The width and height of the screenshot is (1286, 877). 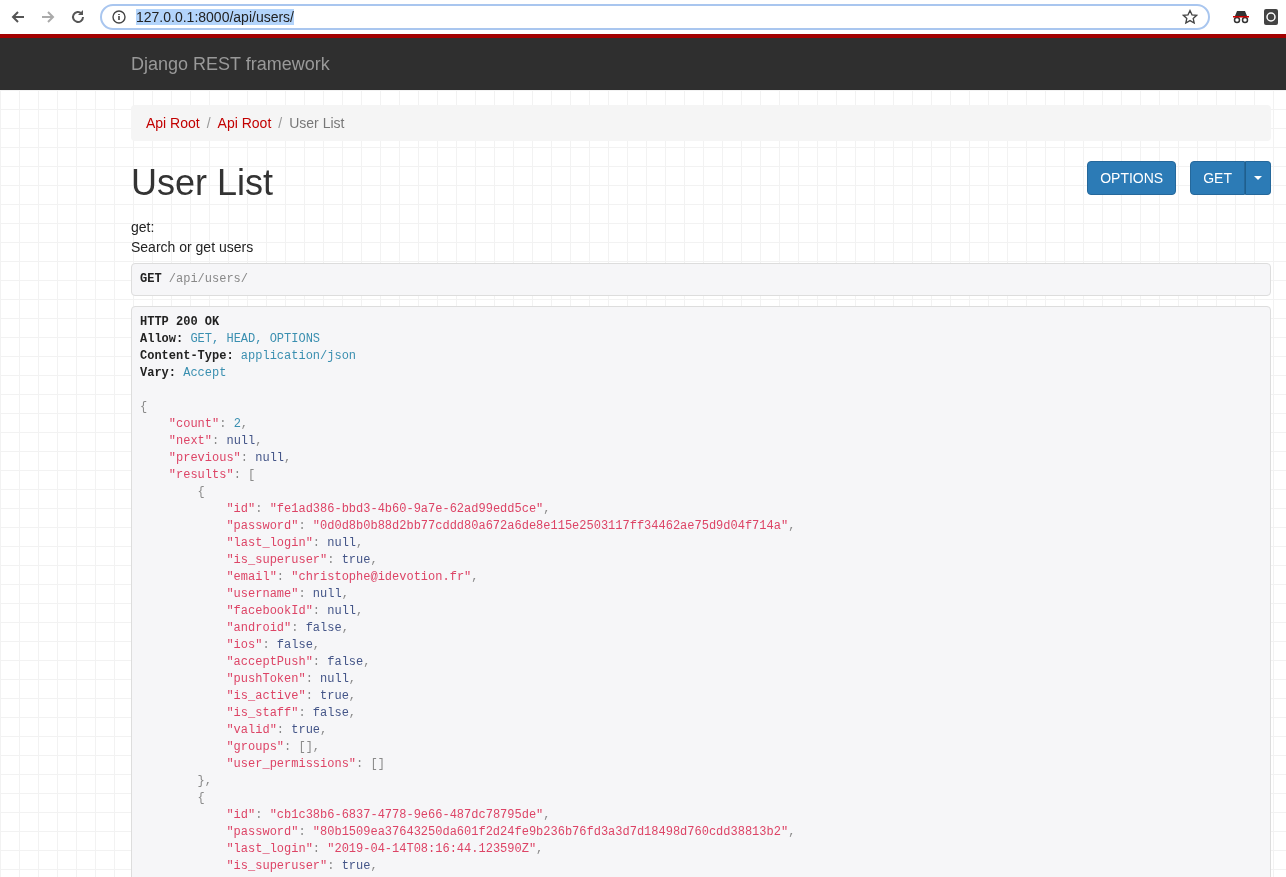 I want to click on incognito-icon, so click(x=1241, y=17).